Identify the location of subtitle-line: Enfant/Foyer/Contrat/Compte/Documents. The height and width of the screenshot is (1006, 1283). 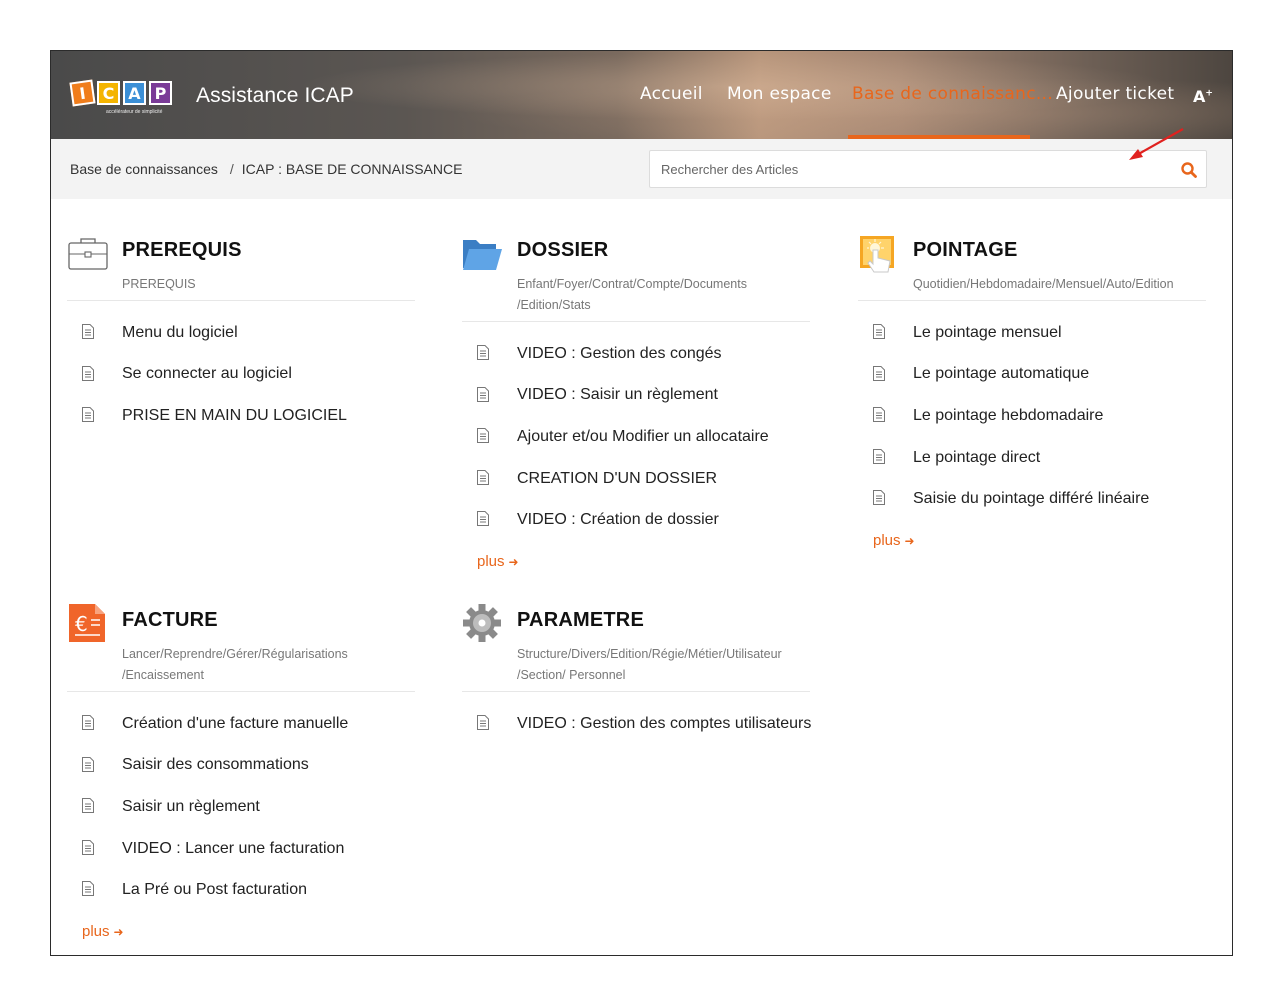
(632, 284).